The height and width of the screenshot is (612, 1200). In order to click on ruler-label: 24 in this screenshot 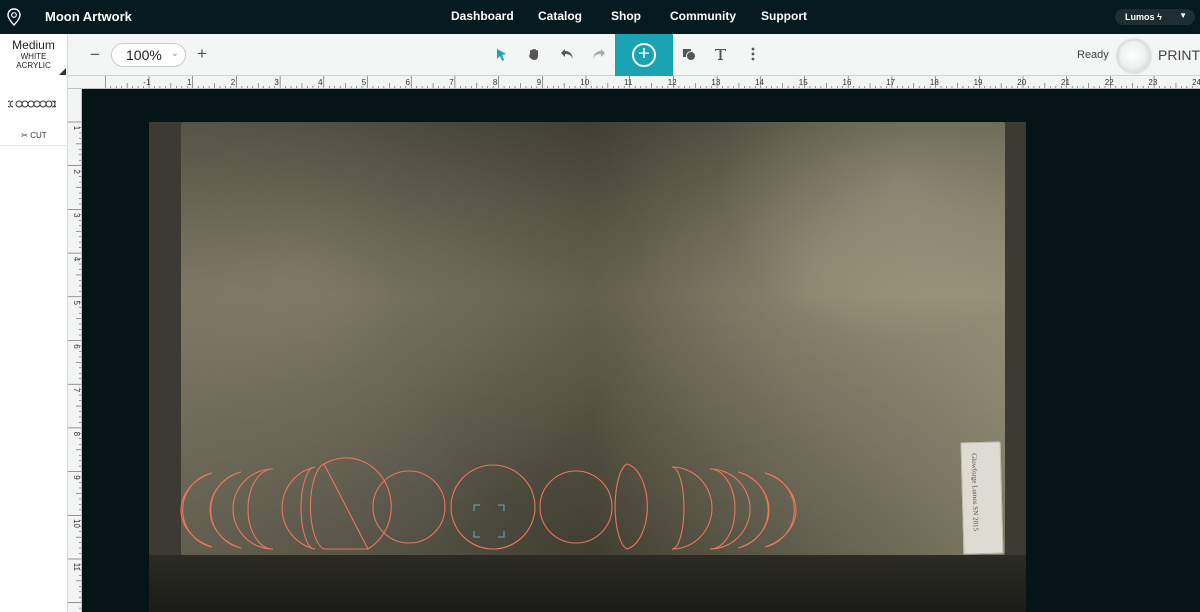, I will do `click(1196, 82)`.